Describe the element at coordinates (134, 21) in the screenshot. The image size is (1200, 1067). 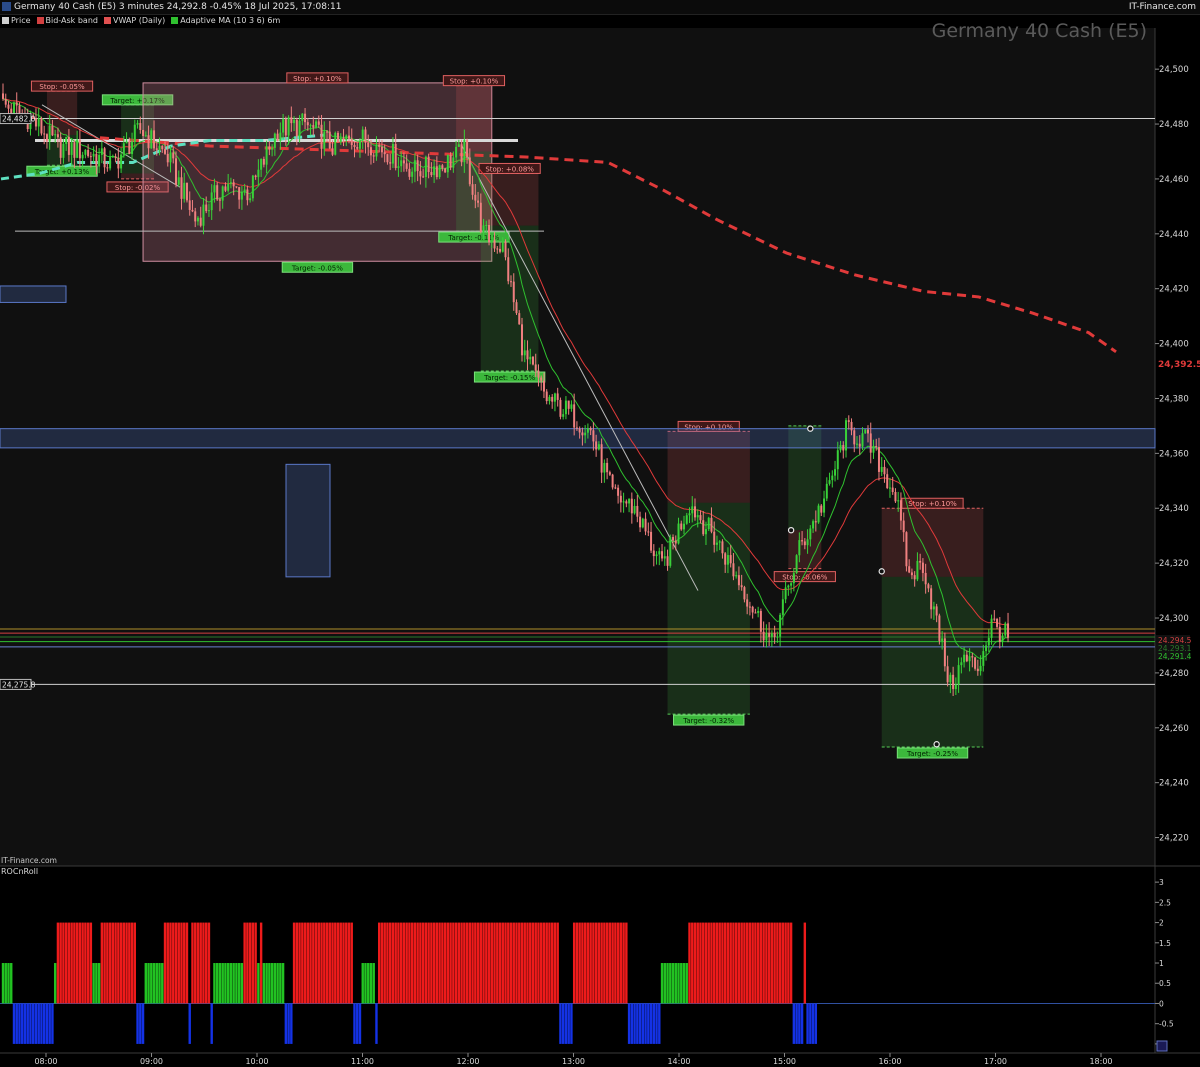
I see `legend-item: VWAP (Daily)` at that location.